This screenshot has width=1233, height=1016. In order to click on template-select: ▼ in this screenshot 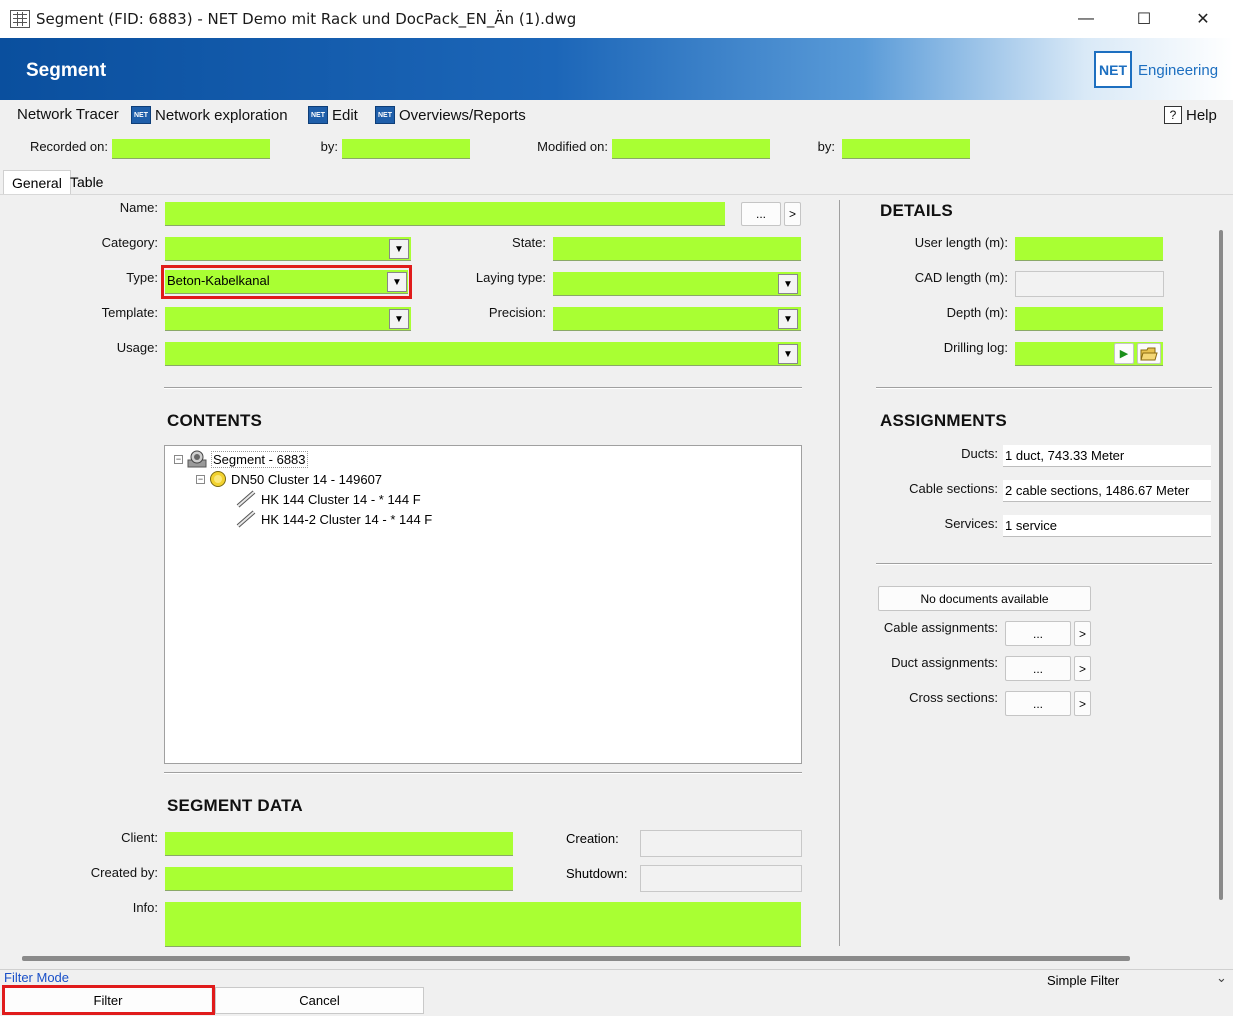, I will do `click(288, 319)`.